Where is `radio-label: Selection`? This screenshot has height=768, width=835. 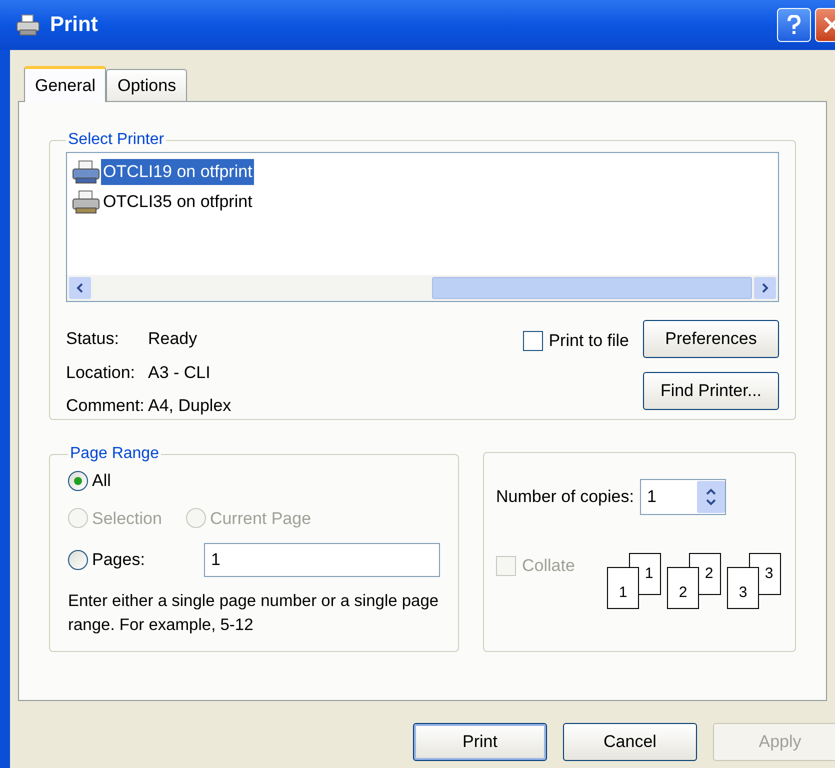
radio-label: Selection is located at coordinates (127, 519).